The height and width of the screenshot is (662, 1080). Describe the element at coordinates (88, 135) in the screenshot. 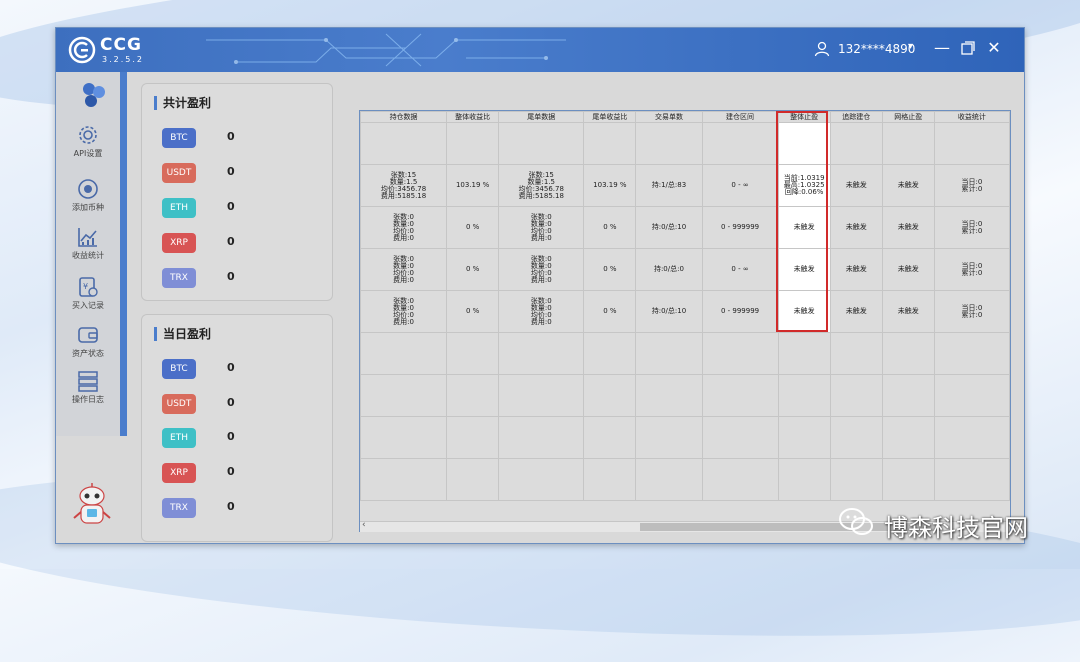

I see `gear-icon` at that location.